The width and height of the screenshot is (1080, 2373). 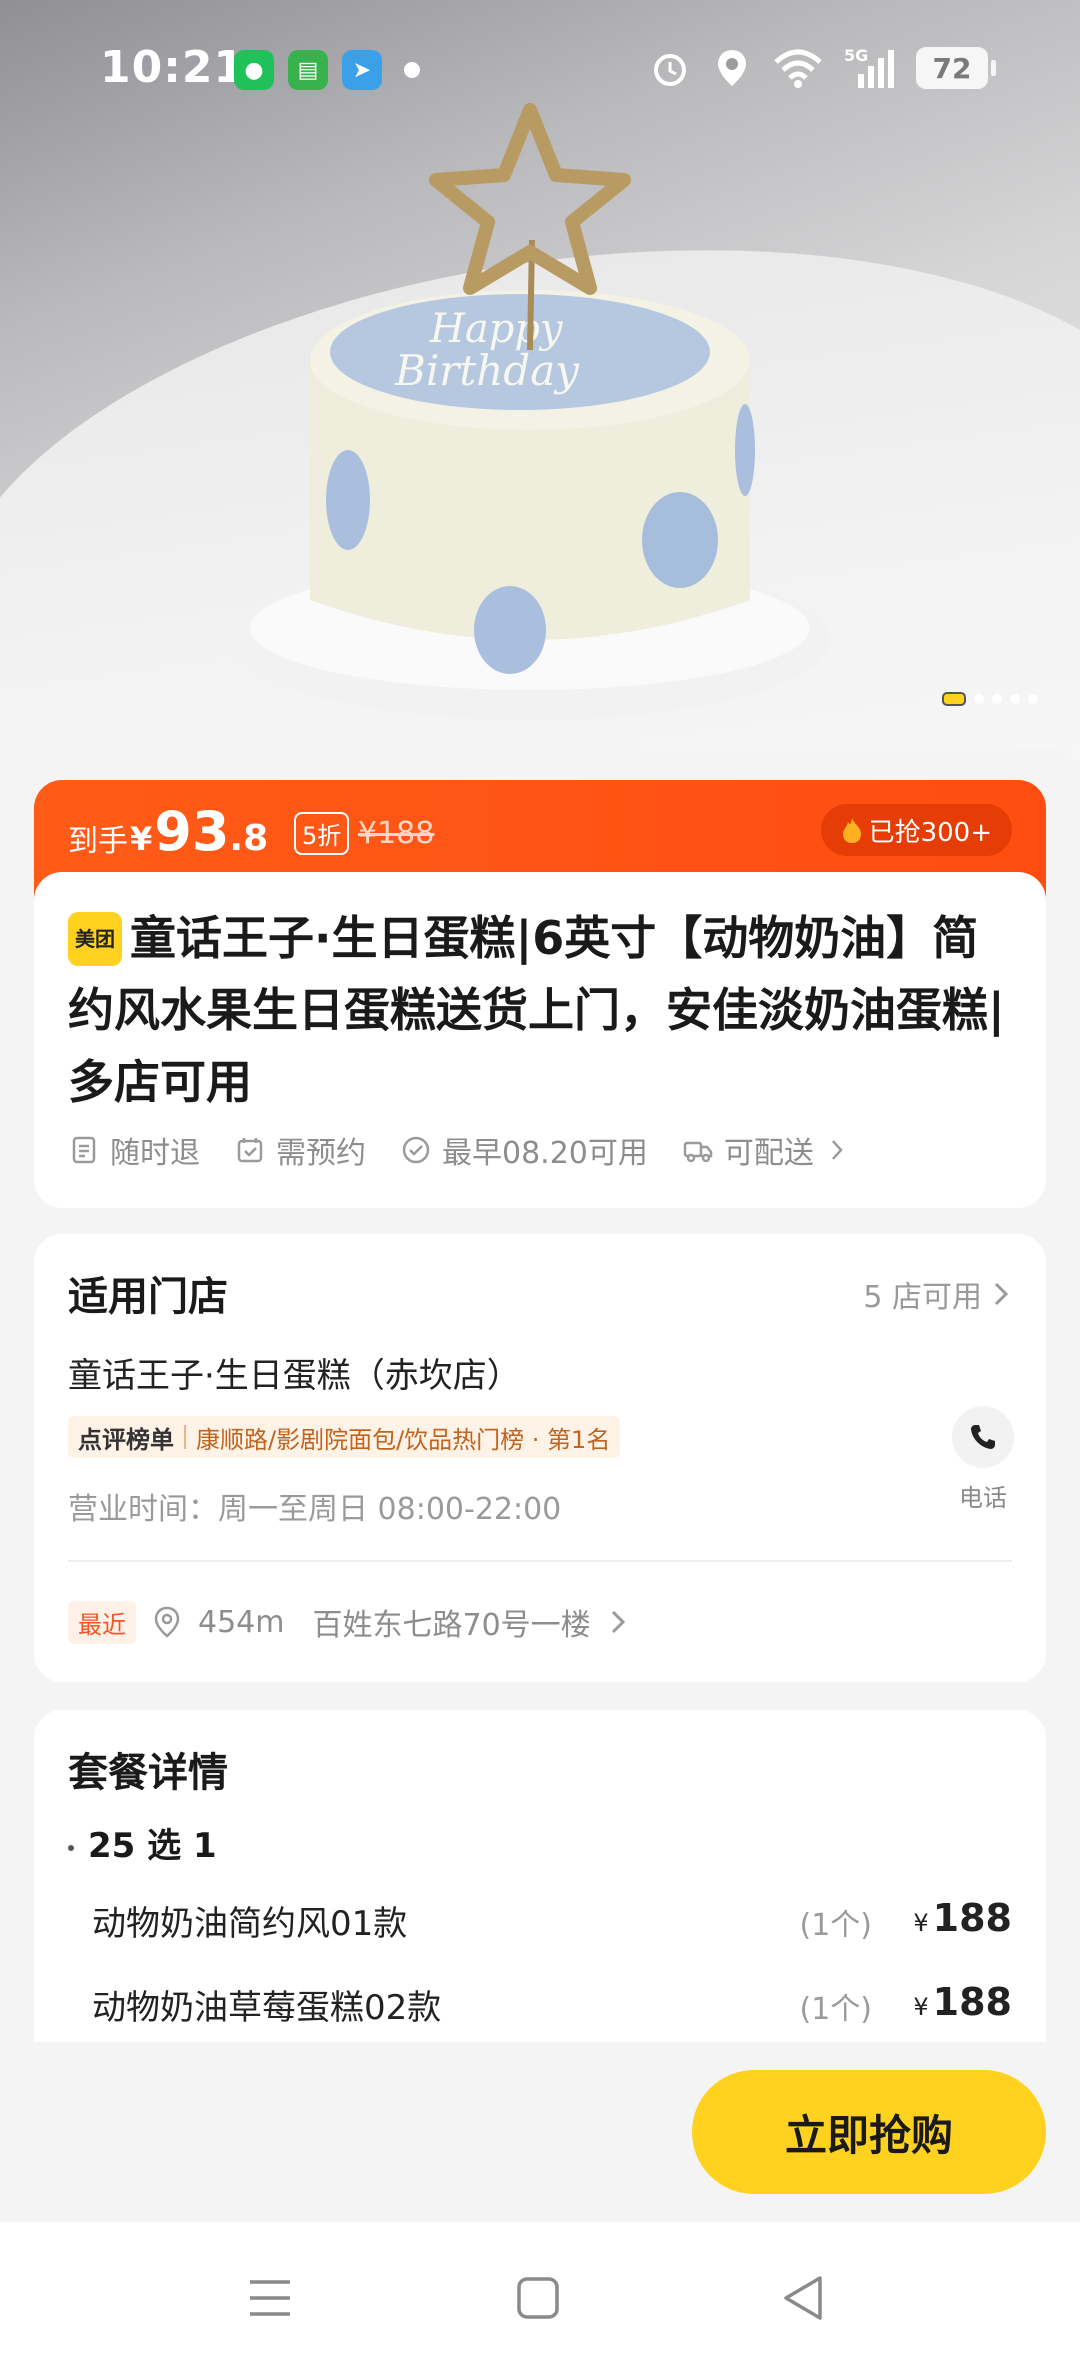 I want to click on wechat-icon: ●, so click(x=254, y=70).